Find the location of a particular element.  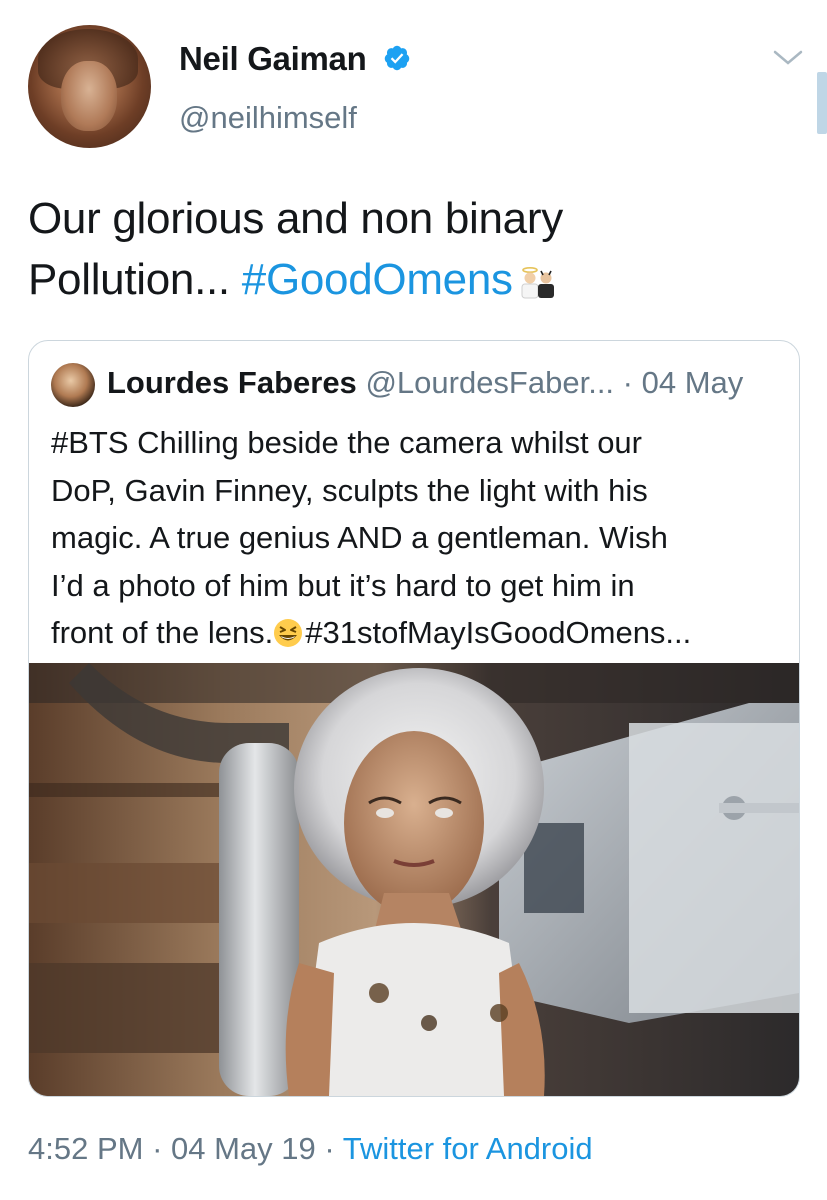

author-handle: @neilhimself is located at coordinates (268, 118).